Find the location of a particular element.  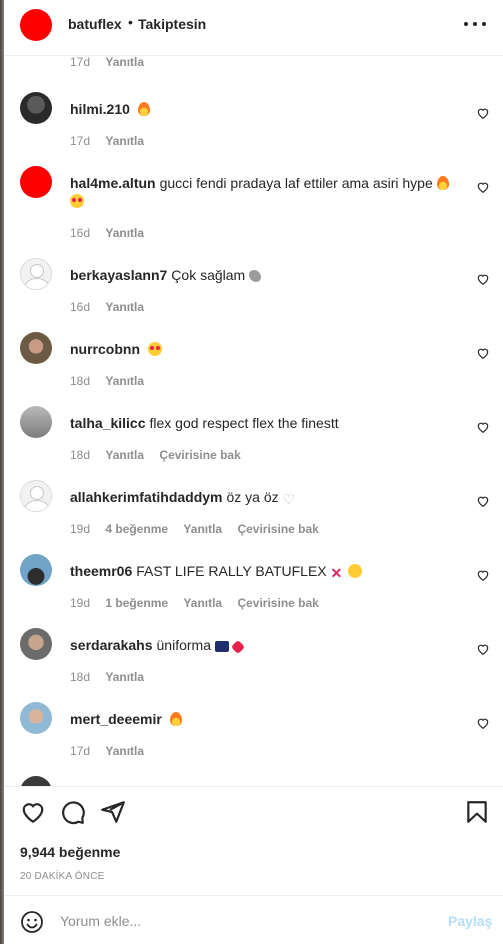

post-timestamp: 20 DAKİKA ÖNCE is located at coordinates (62, 876).